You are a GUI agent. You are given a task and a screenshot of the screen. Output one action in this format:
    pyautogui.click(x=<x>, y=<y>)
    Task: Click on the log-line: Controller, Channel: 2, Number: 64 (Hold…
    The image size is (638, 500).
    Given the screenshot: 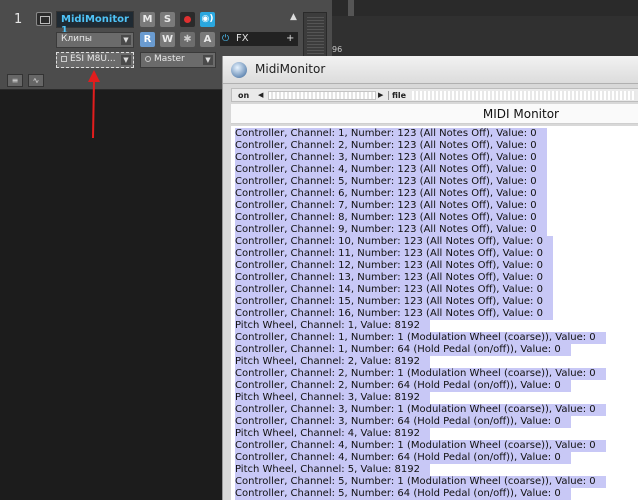 What is the action you would take?
    pyautogui.click(x=403, y=386)
    